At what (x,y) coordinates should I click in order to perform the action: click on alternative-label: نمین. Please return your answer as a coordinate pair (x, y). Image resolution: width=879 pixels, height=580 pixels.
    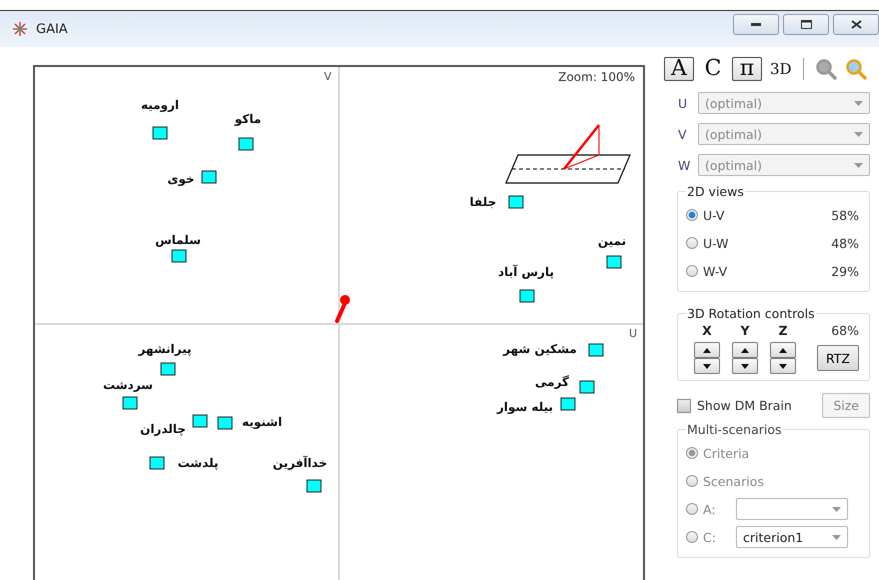
    Looking at the image, I should click on (612, 241).